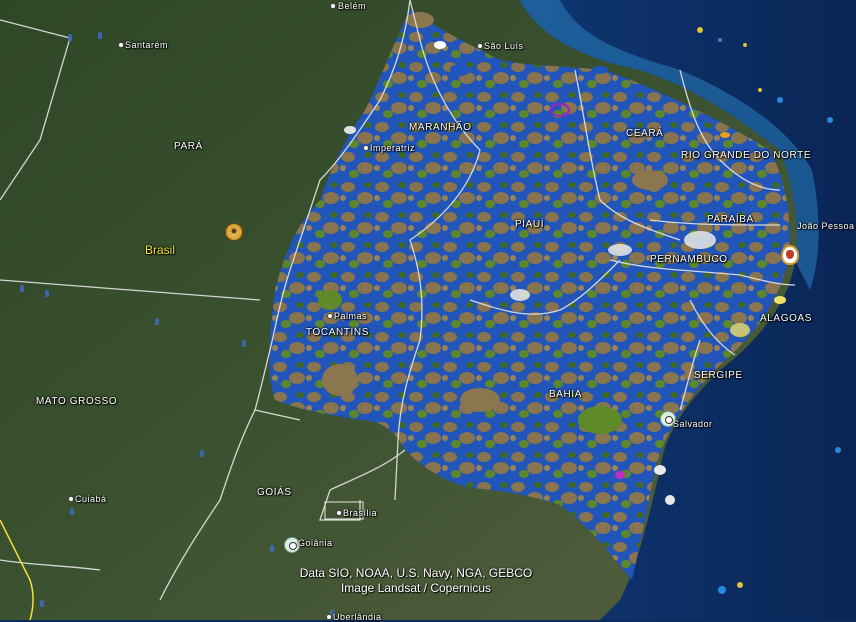 This screenshot has width=856, height=622. I want to click on city-label-belem: Belém, so click(352, 6).